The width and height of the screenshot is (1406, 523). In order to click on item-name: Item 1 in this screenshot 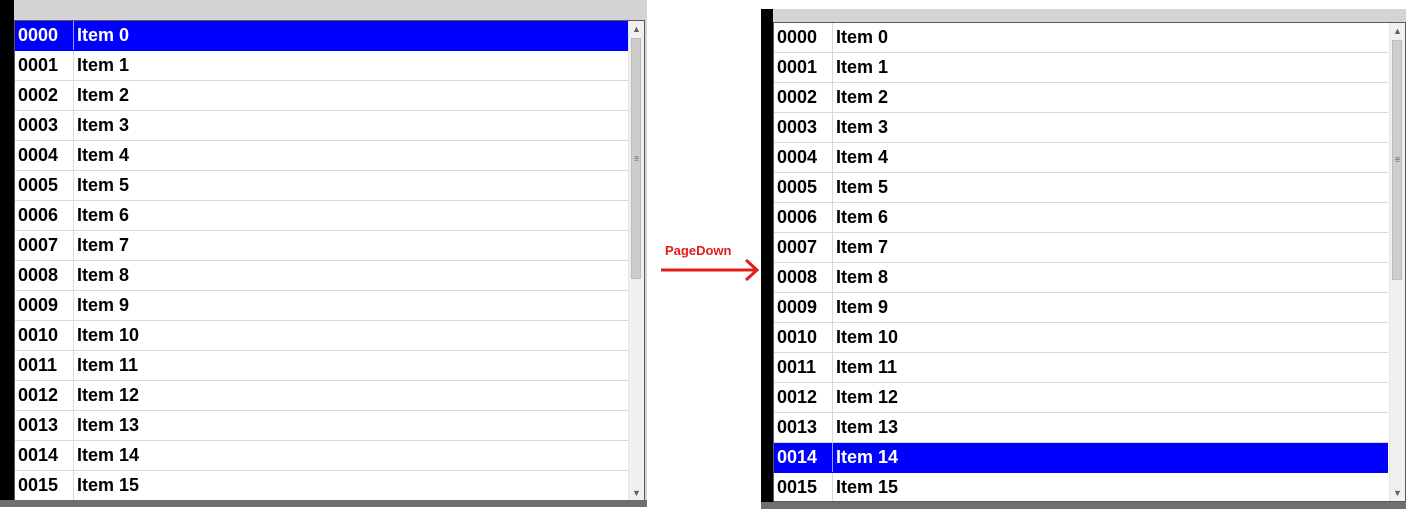, I will do `click(862, 67)`.